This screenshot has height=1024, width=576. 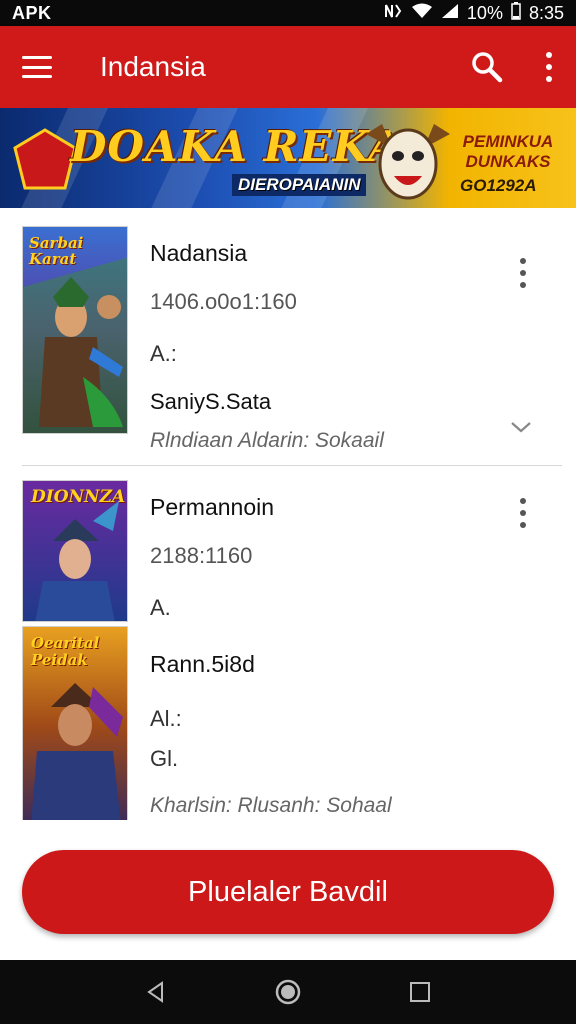 I want to click on banner-subtitle: DIEROPAIANIN, so click(x=299, y=185).